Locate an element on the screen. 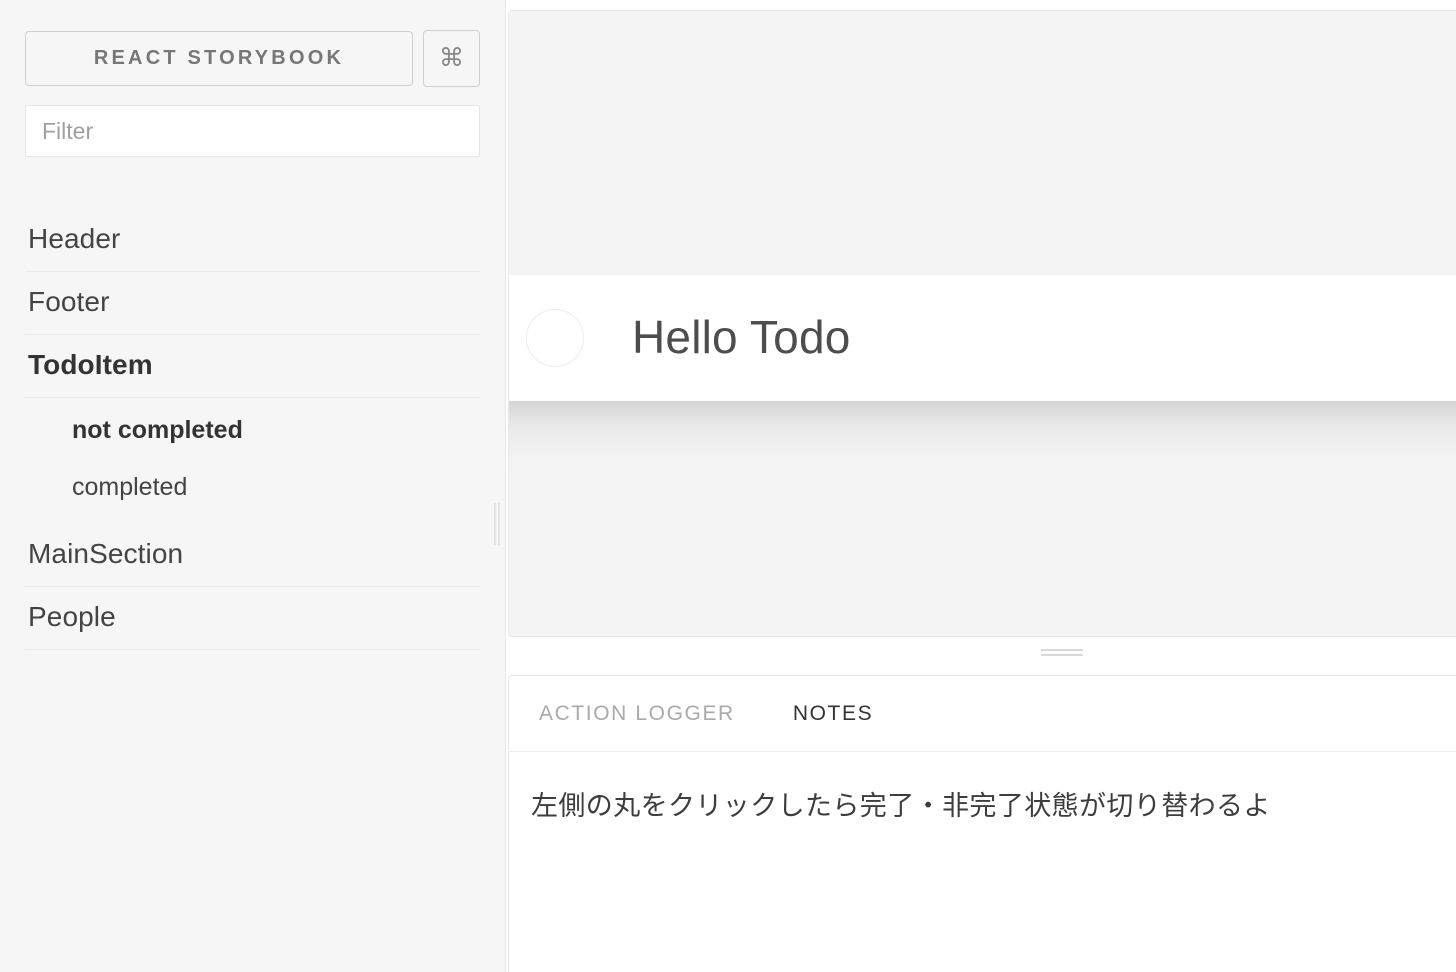  filter-container is located at coordinates (252, 122).